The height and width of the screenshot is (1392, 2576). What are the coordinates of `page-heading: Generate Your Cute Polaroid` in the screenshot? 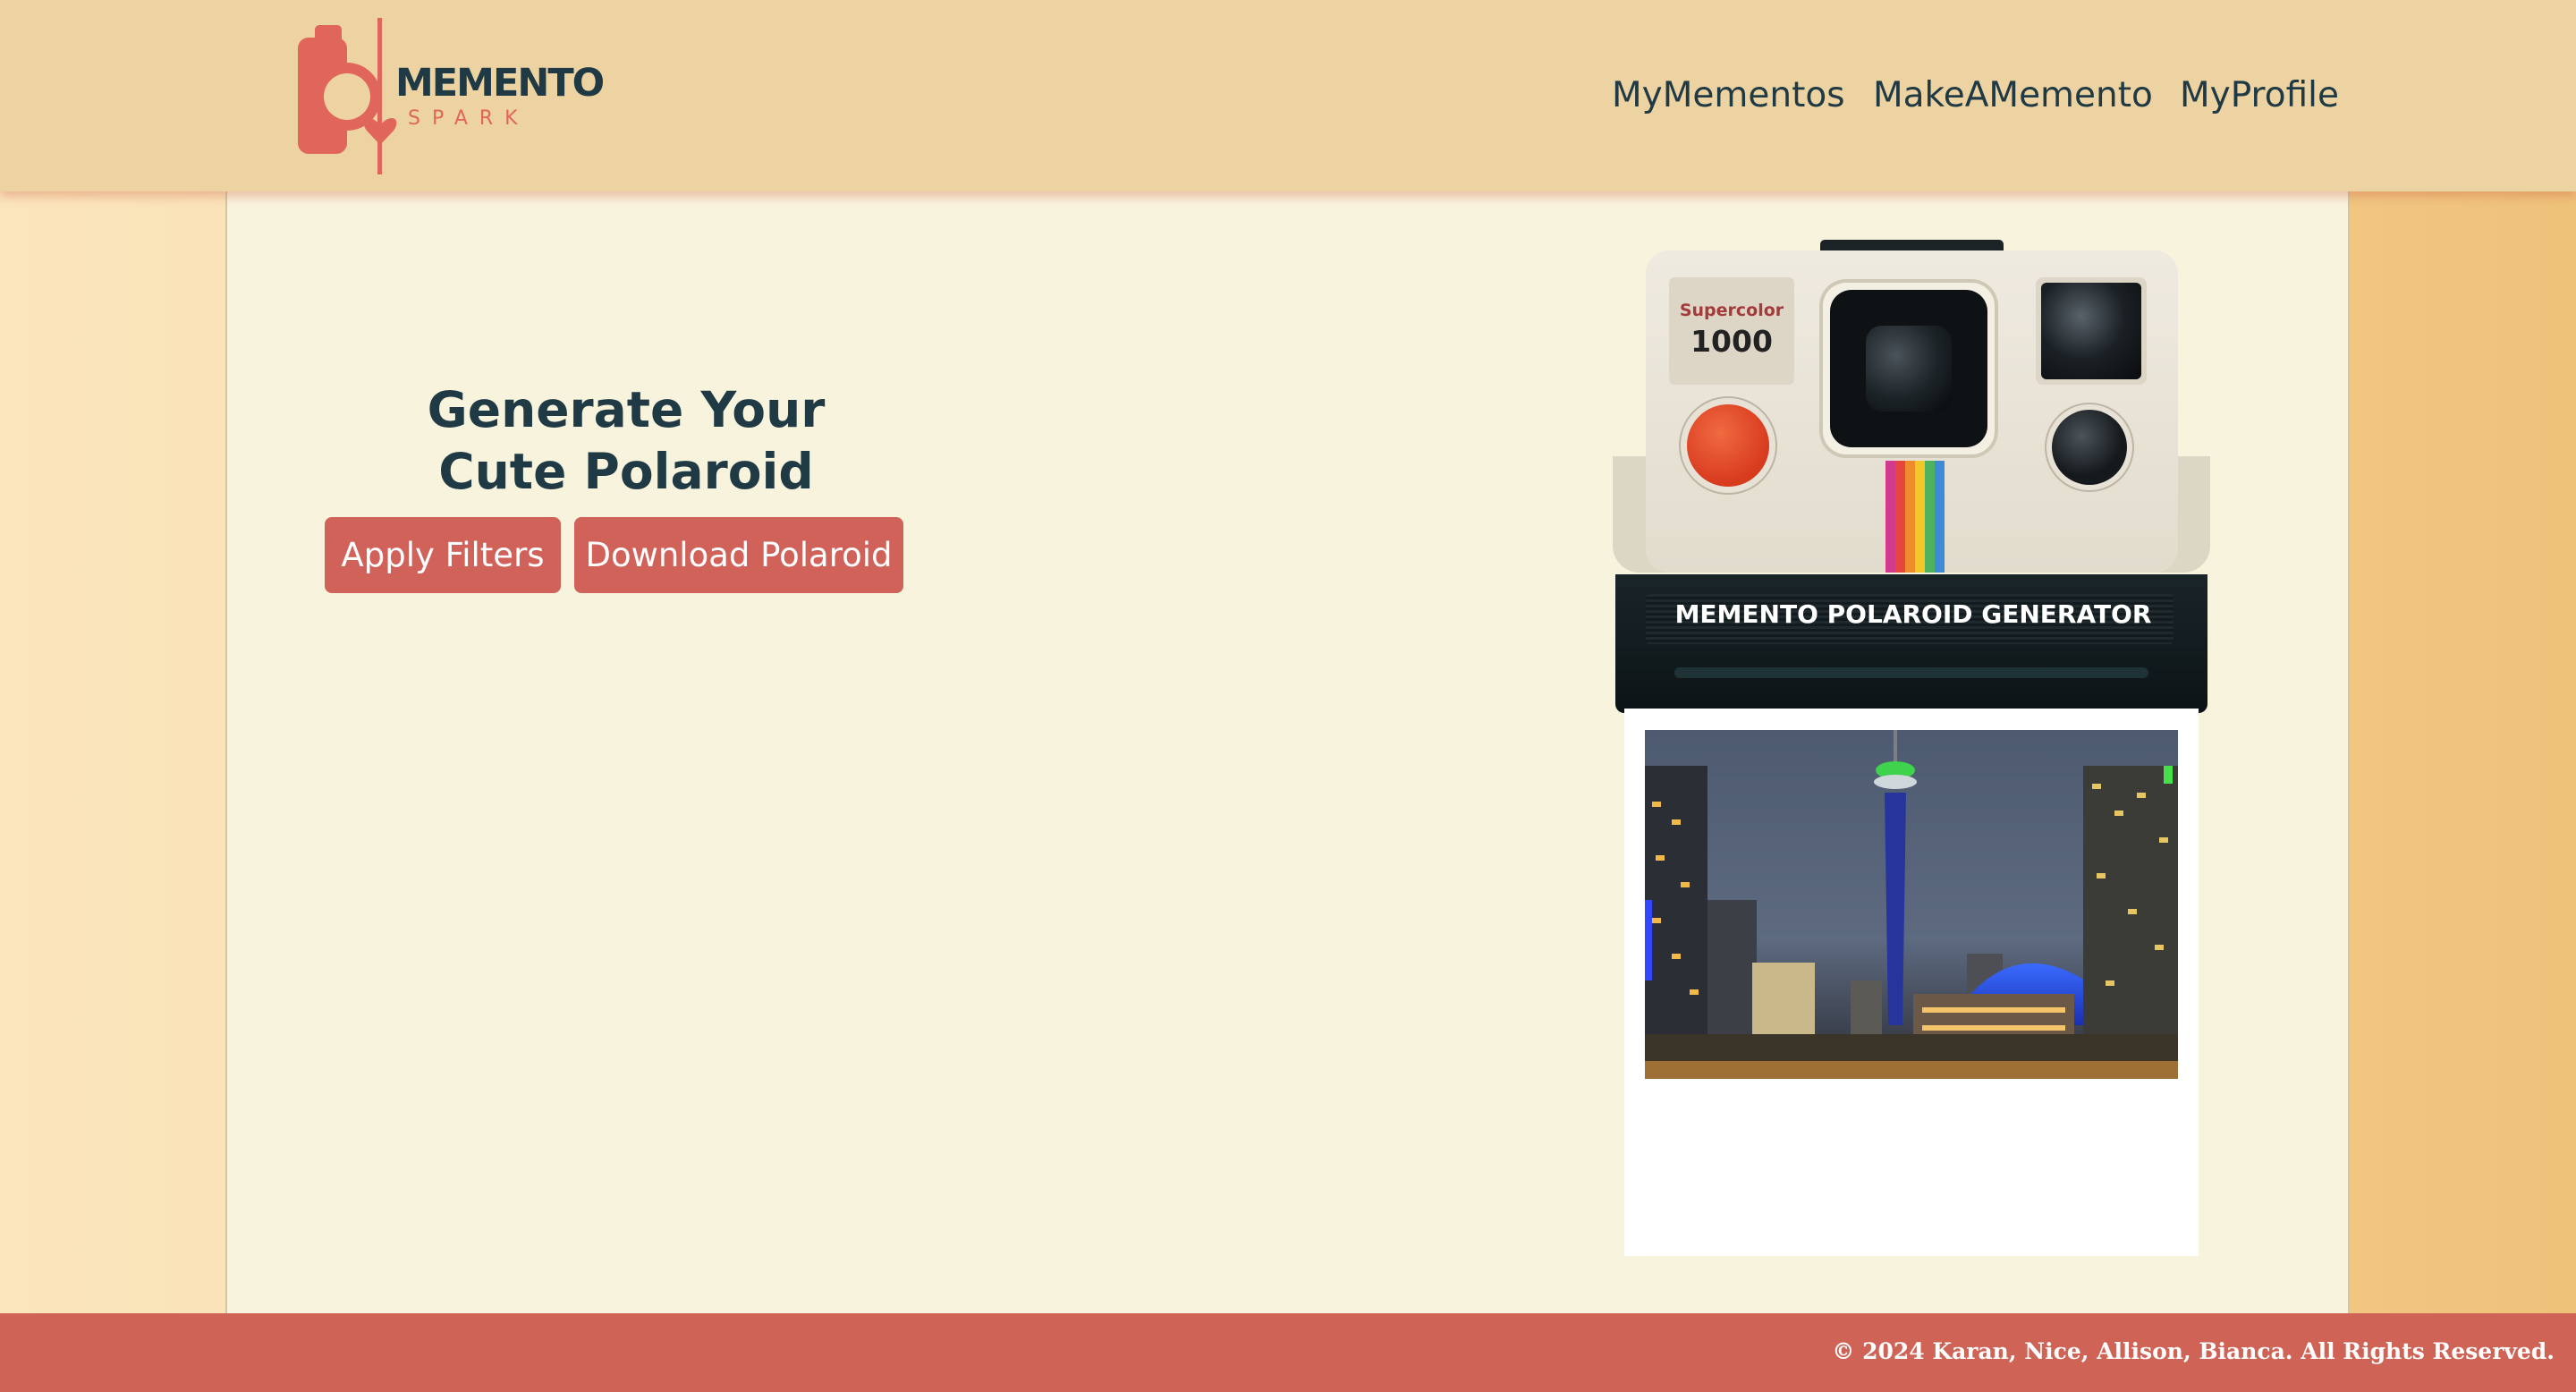 It's located at (626, 440).